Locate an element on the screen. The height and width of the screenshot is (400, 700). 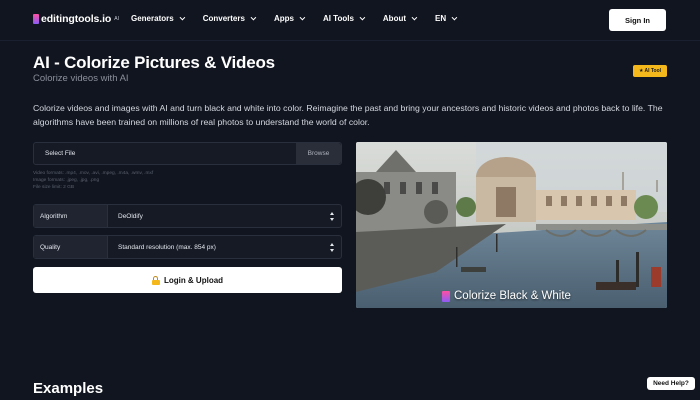
menu-label: EN is located at coordinates (441, 18).